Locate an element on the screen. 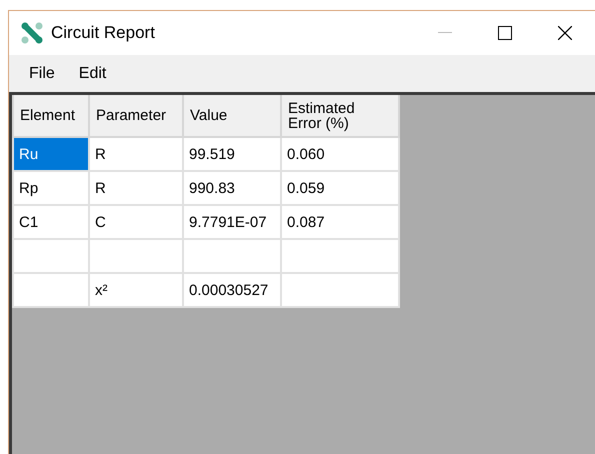 This screenshot has height=454, width=595. column-header: Element is located at coordinates (51, 116).